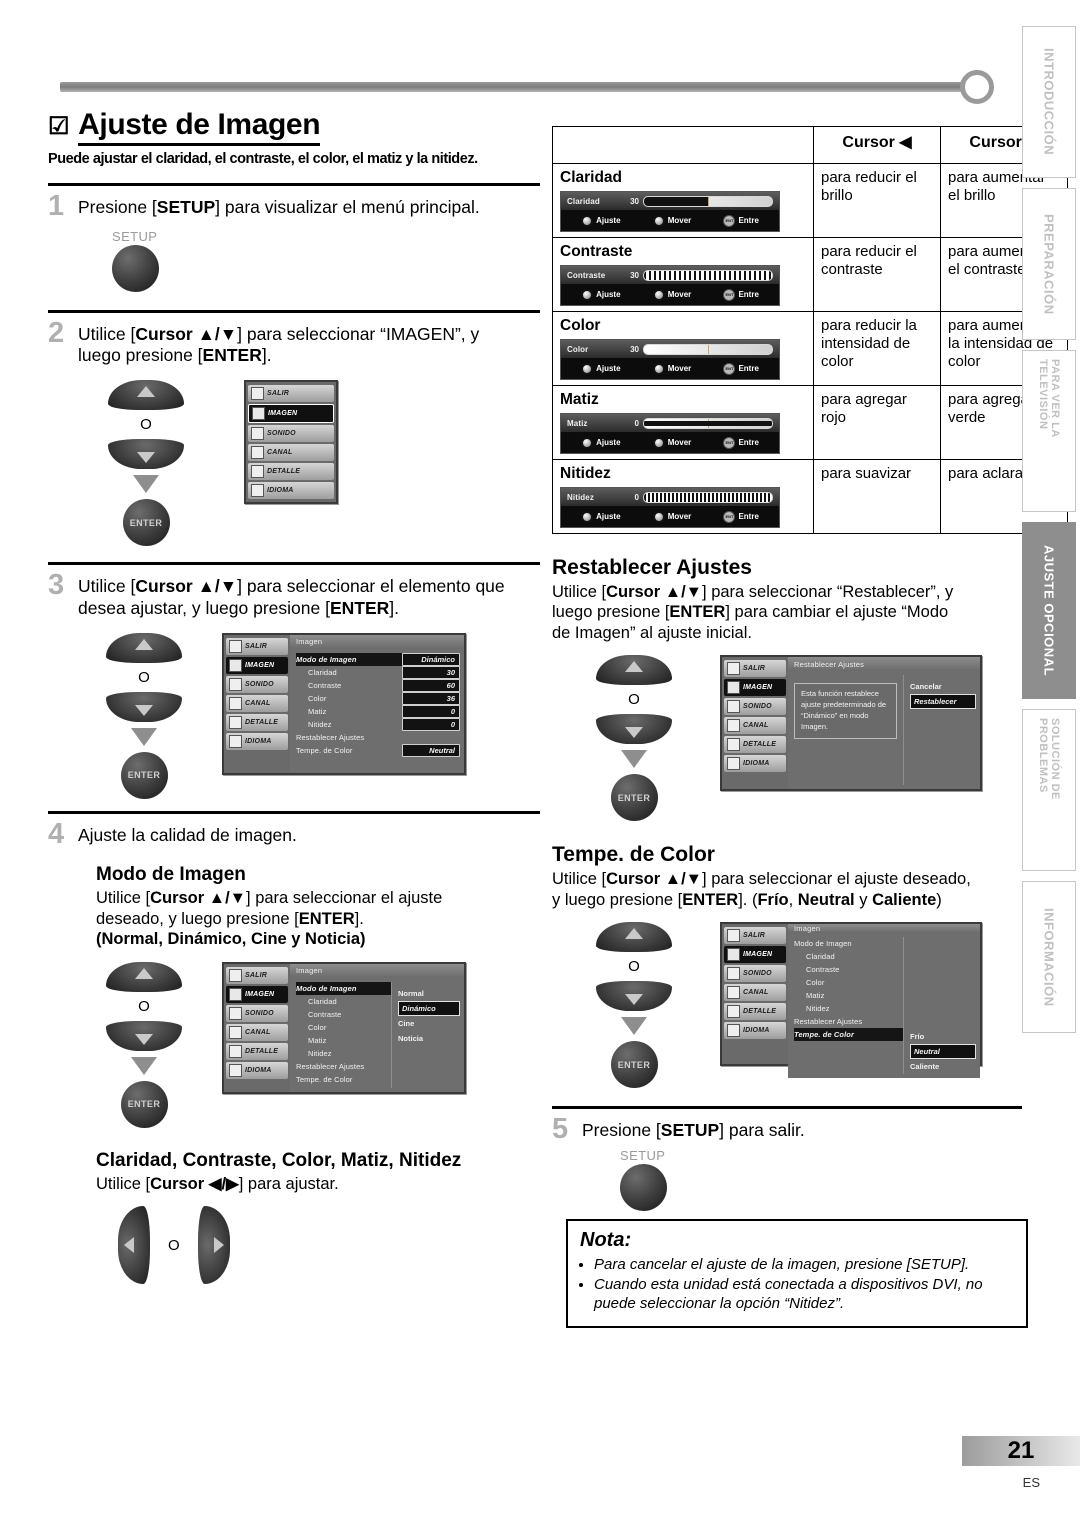  Describe the element at coordinates (1049, 610) in the screenshot. I see `index-tab-ajuste-opcional: AJUSTE OPCIONAL` at that location.